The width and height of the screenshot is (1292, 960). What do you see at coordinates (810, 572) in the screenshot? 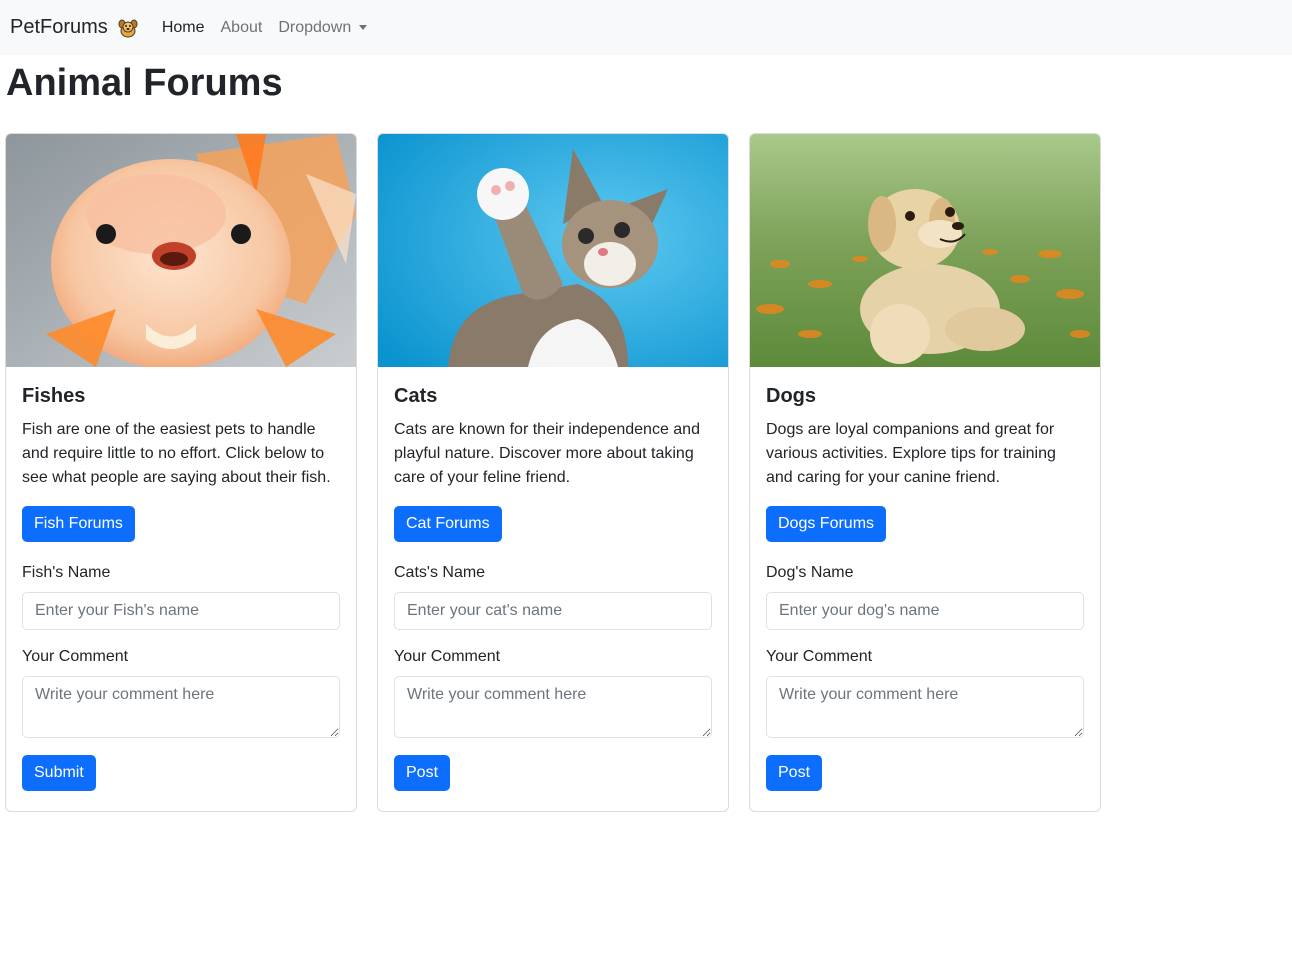
I see `dog-name-label: Dog's Name` at bounding box center [810, 572].